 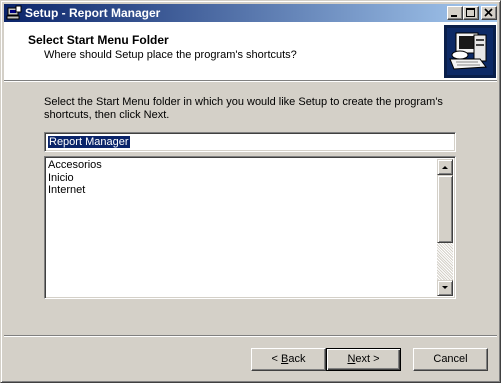 I want to click on folder-input-value: Report Manager, so click(x=89, y=142).